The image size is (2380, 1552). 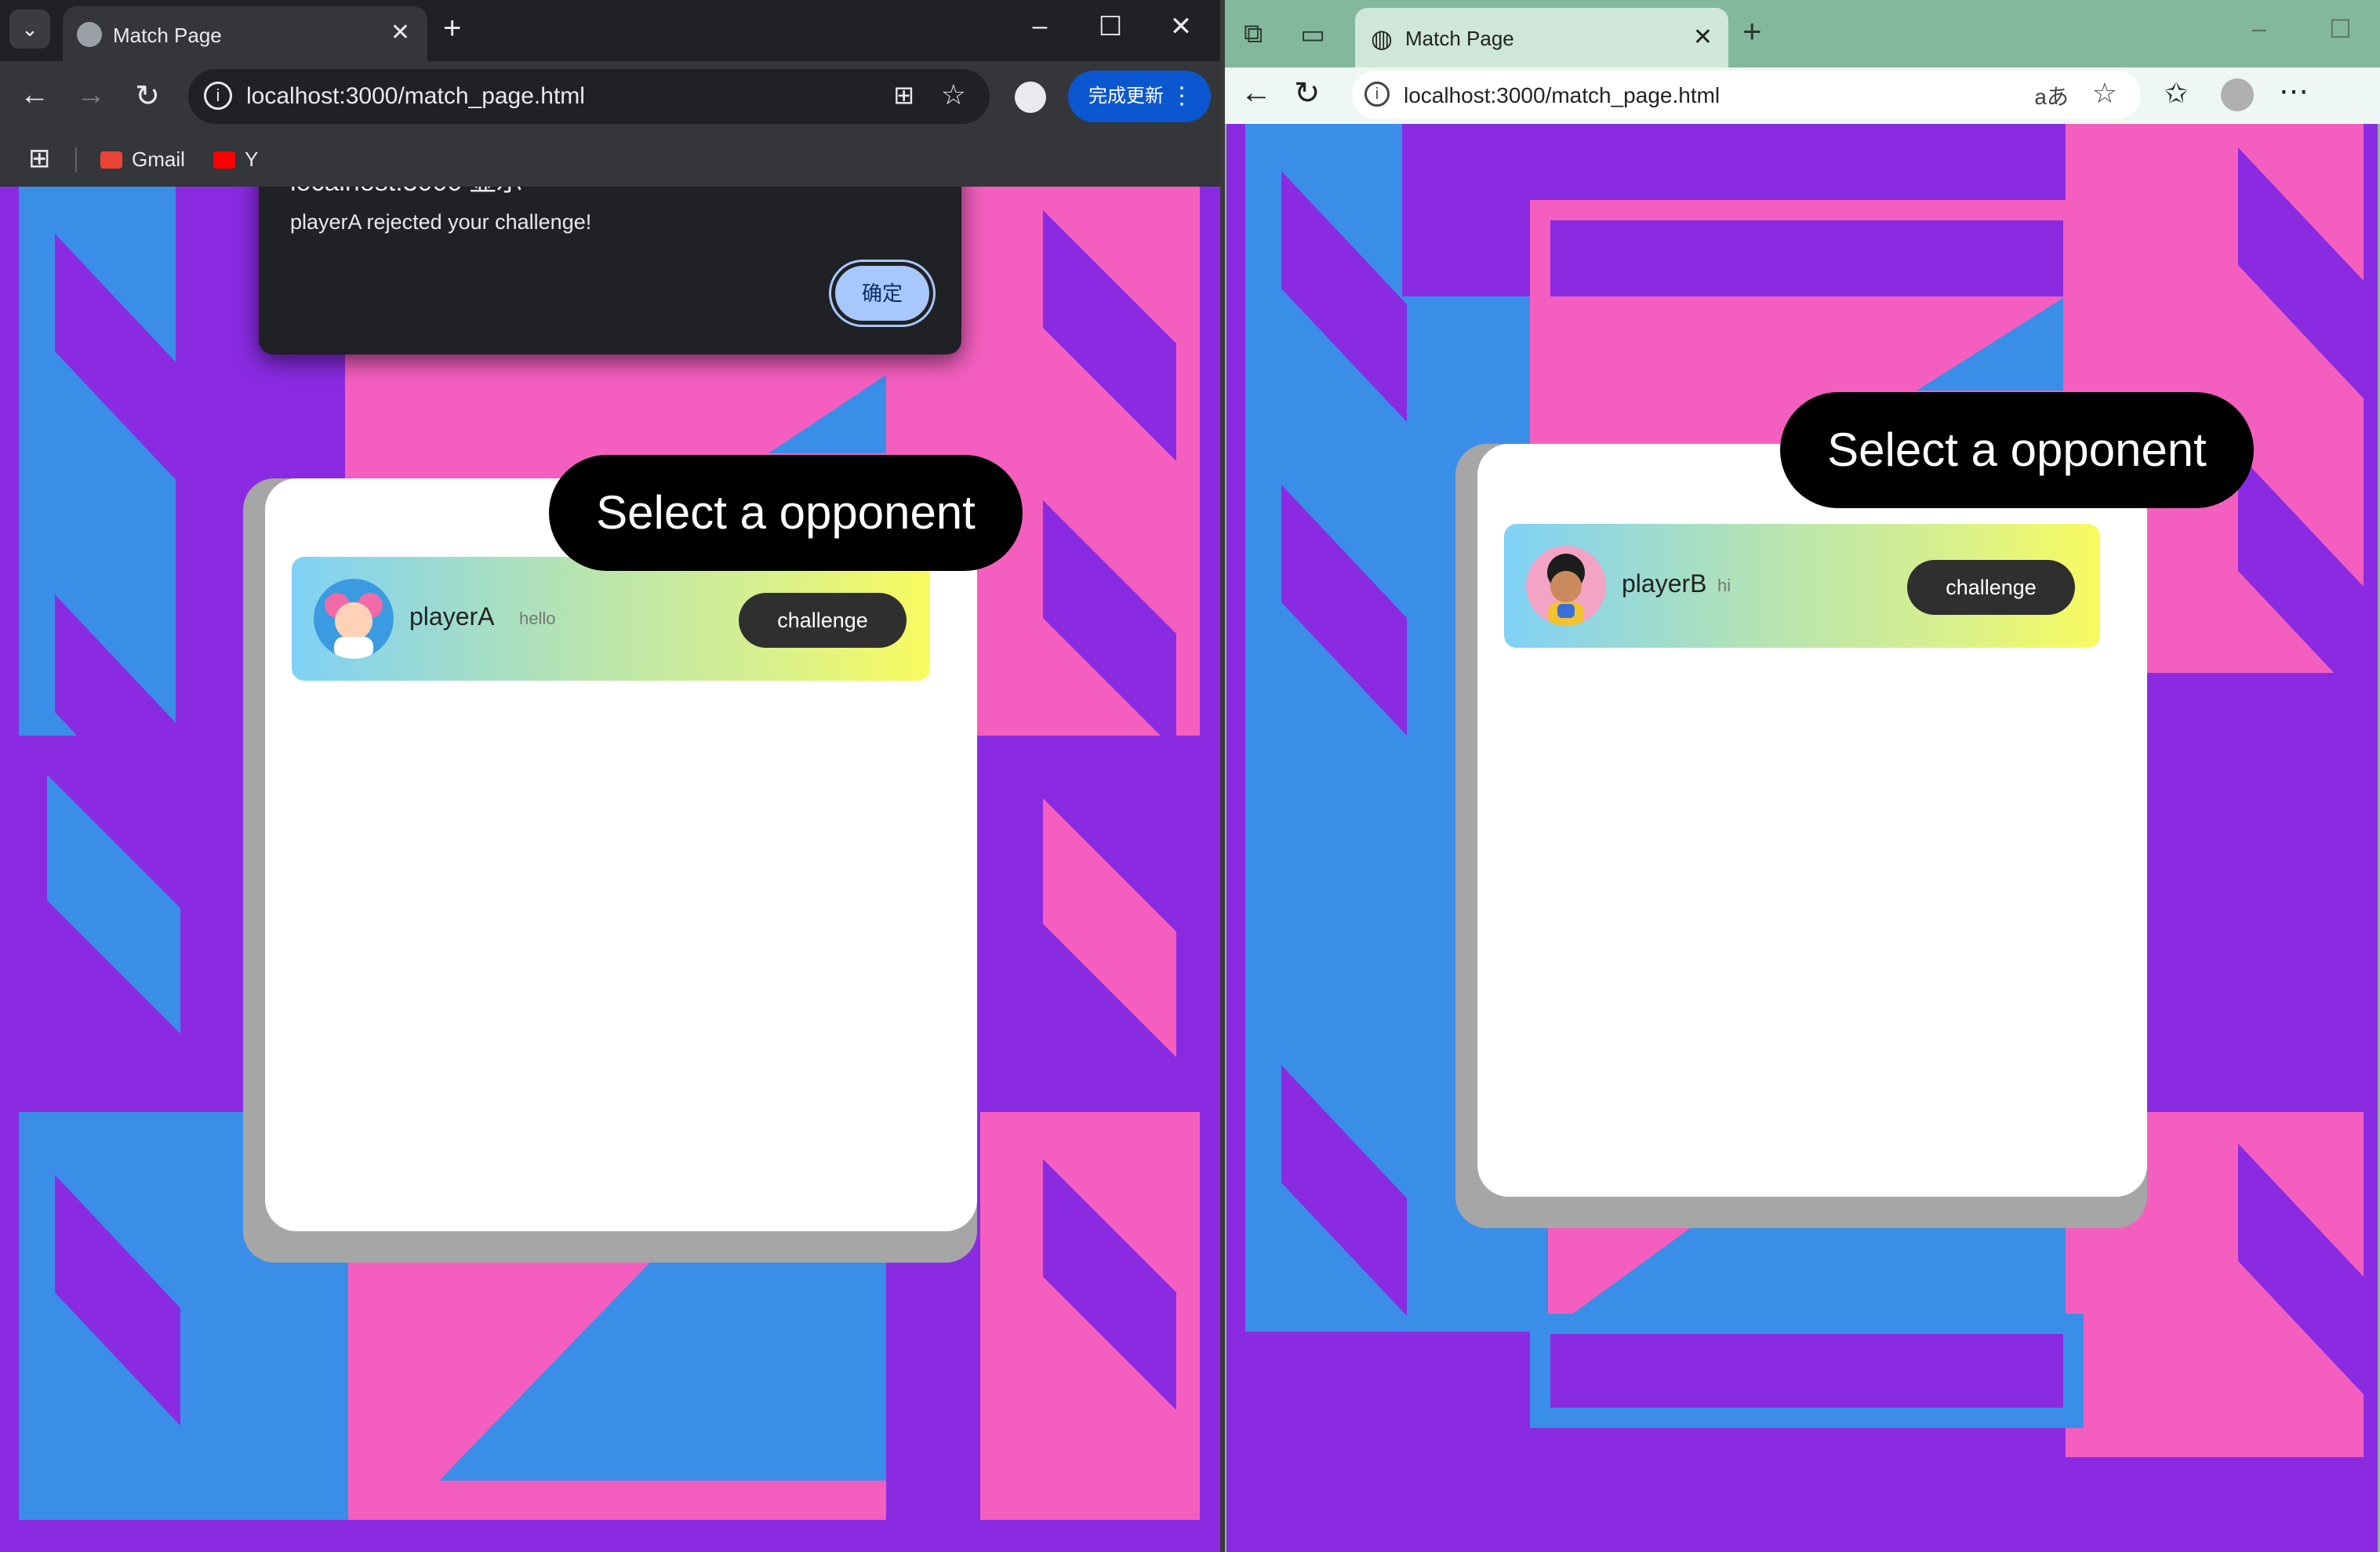 What do you see at coordinates (245, 33) in the screenshot?
I see `tab-match-page: Match Page ✕` at bounding box center [245, 33].